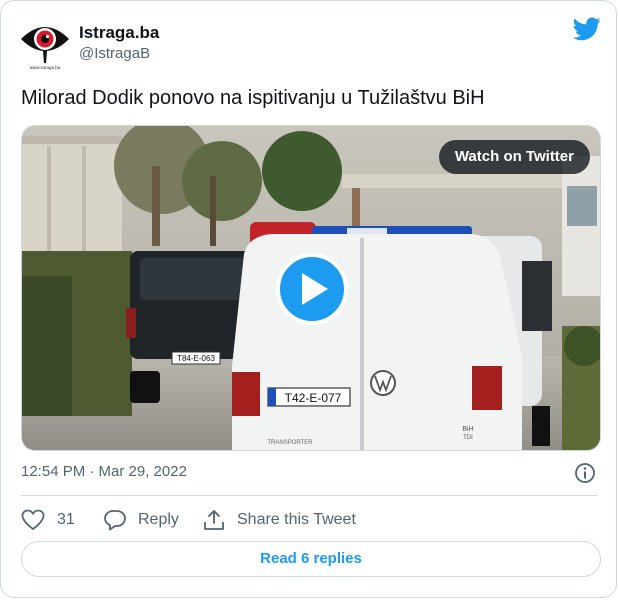 The height and width of the screenshot is (600, 619). Describe the element at coordinates (586, 29) in the screenshot. I see `twitter-bird-icon` at that location.